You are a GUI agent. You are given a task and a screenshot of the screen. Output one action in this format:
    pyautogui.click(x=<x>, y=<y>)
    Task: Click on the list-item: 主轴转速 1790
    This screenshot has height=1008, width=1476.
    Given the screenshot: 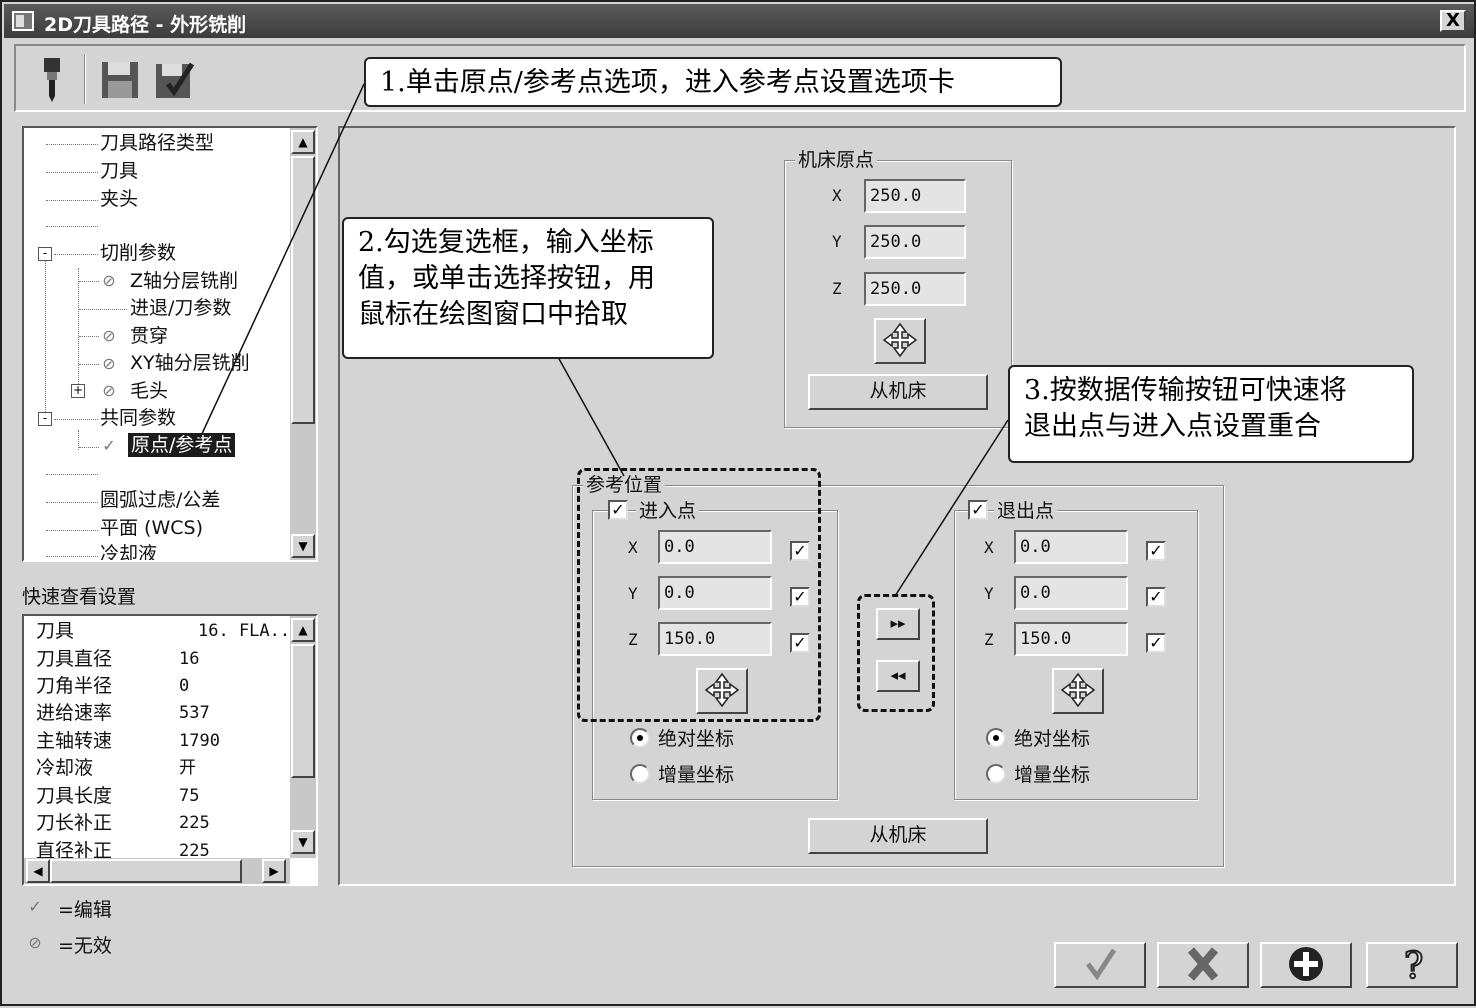 What is the action you would take?
    pyautogui.click(x=128, y=741)
    